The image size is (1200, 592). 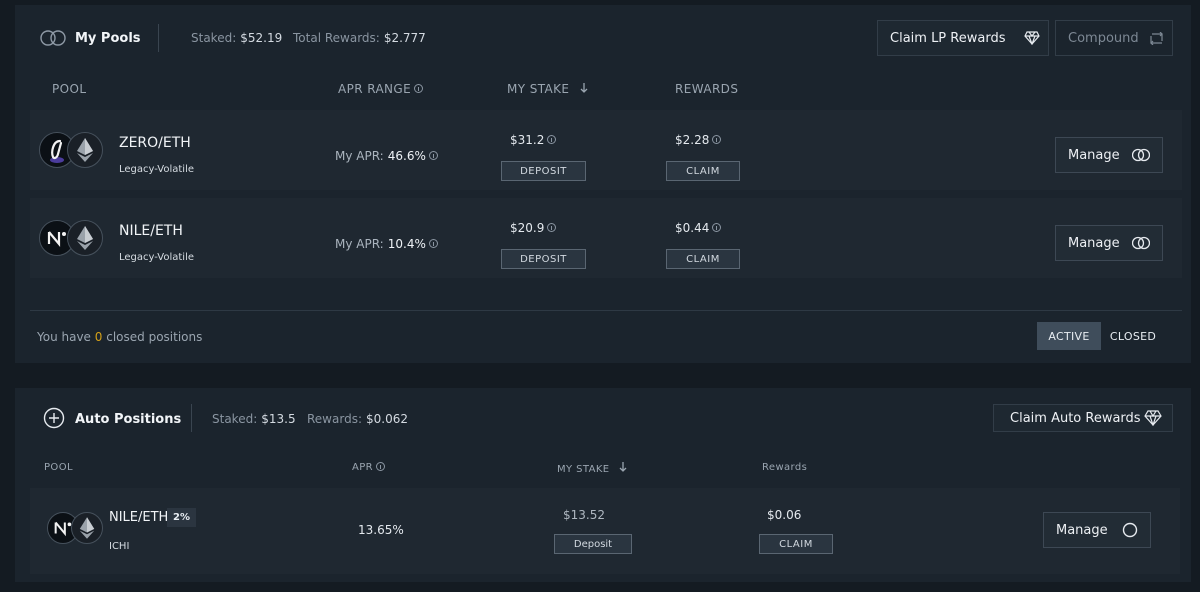 What do you see at coordinates (381, 530) in the screenshot?
I see `auto-apr-value: 13.65%` at bounding box center [381, 530].